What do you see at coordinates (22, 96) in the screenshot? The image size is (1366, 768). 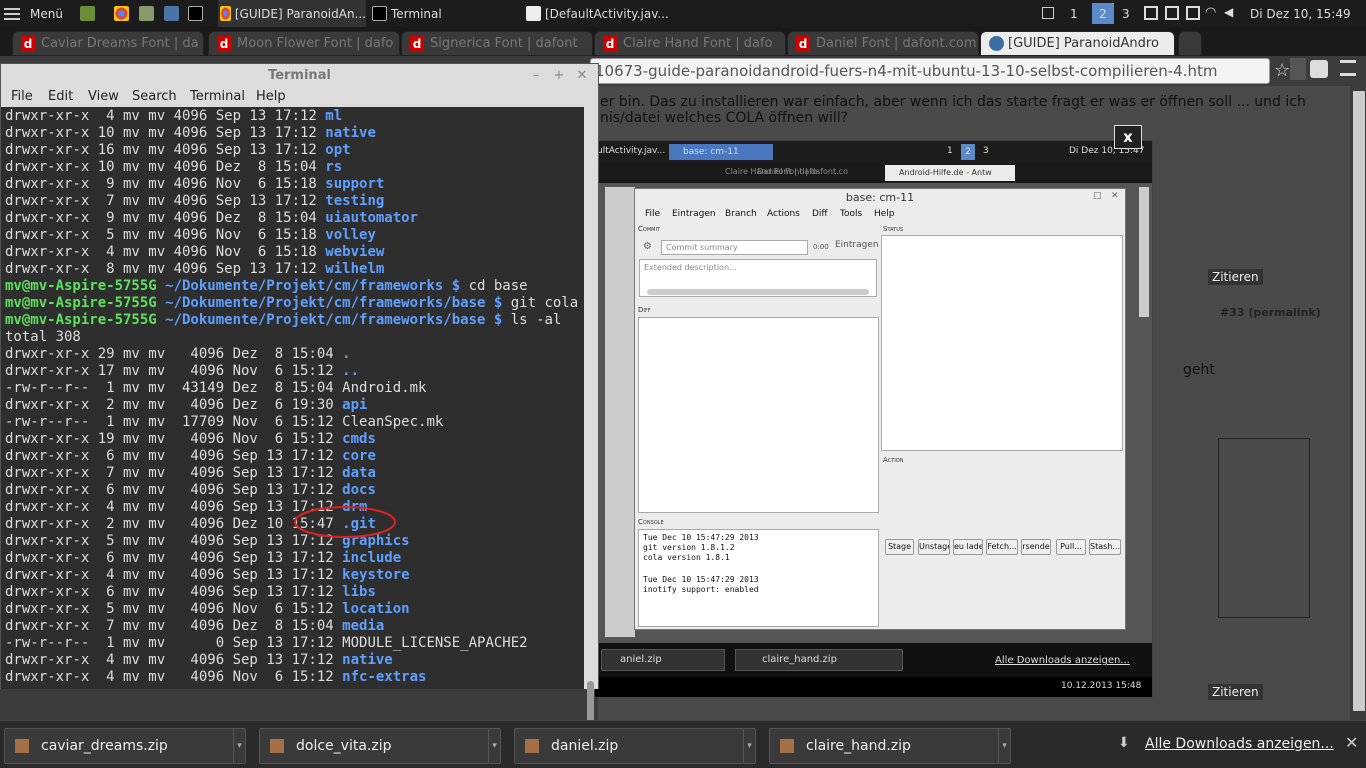 I see `menu-file: File` at bounding box center [22, 96].